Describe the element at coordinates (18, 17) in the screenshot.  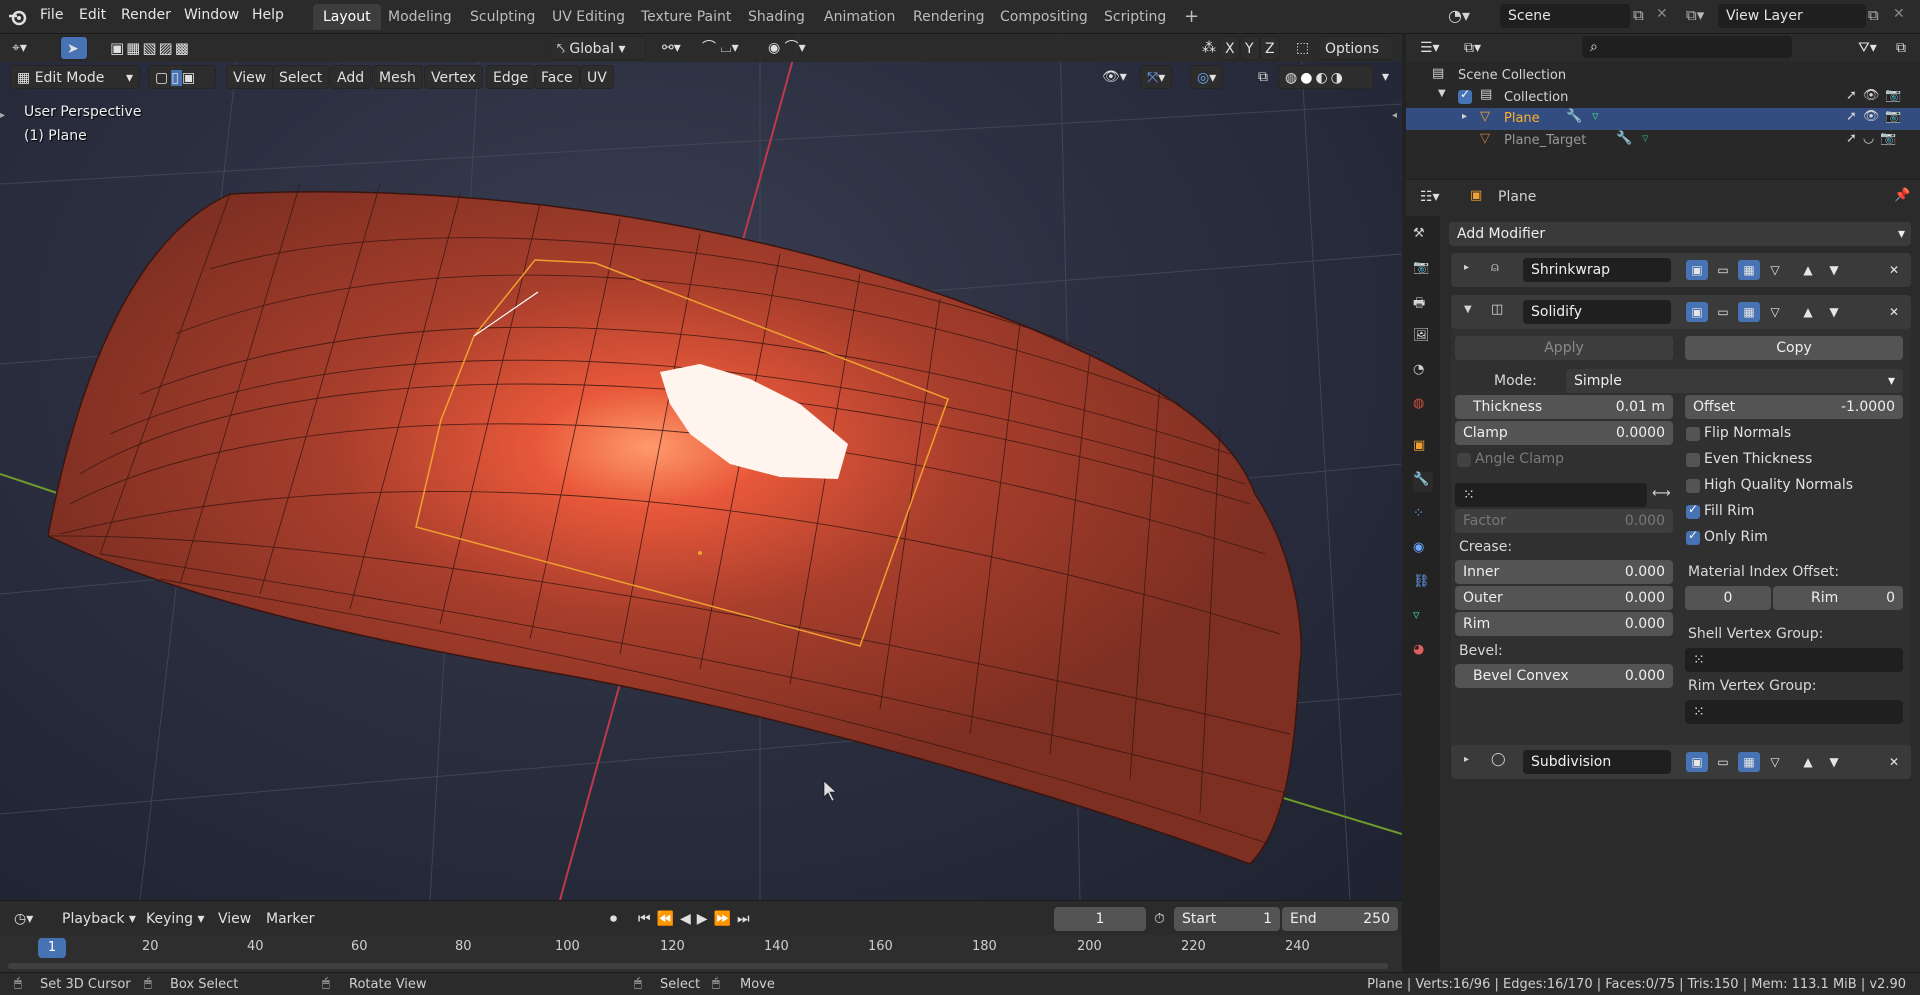
I see `blender-logo-icon` at that location.